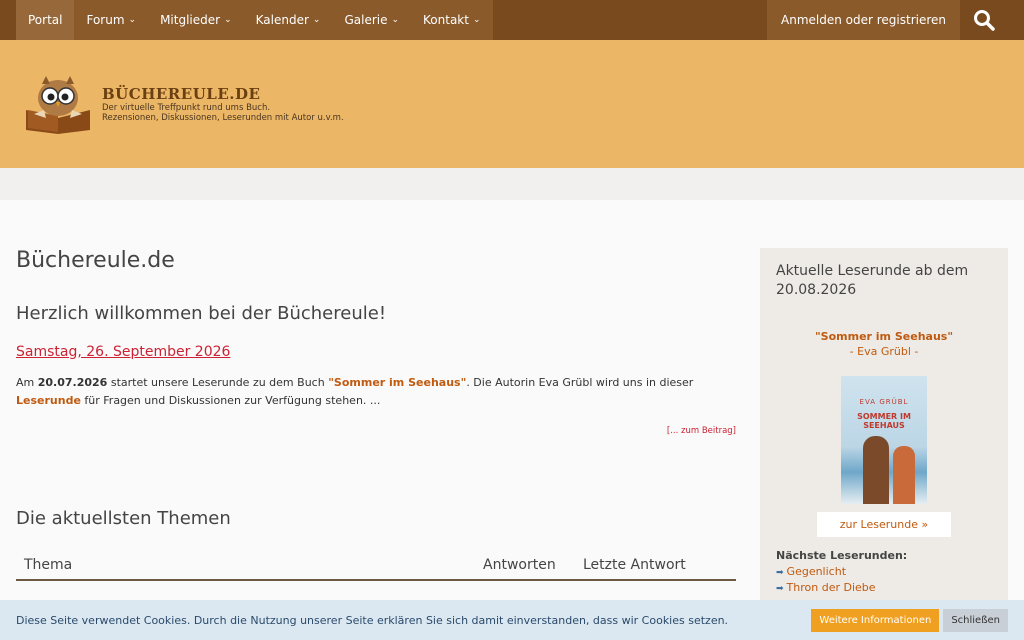  I want to click on cookie-close-button: Schließen, so click(975, 620).